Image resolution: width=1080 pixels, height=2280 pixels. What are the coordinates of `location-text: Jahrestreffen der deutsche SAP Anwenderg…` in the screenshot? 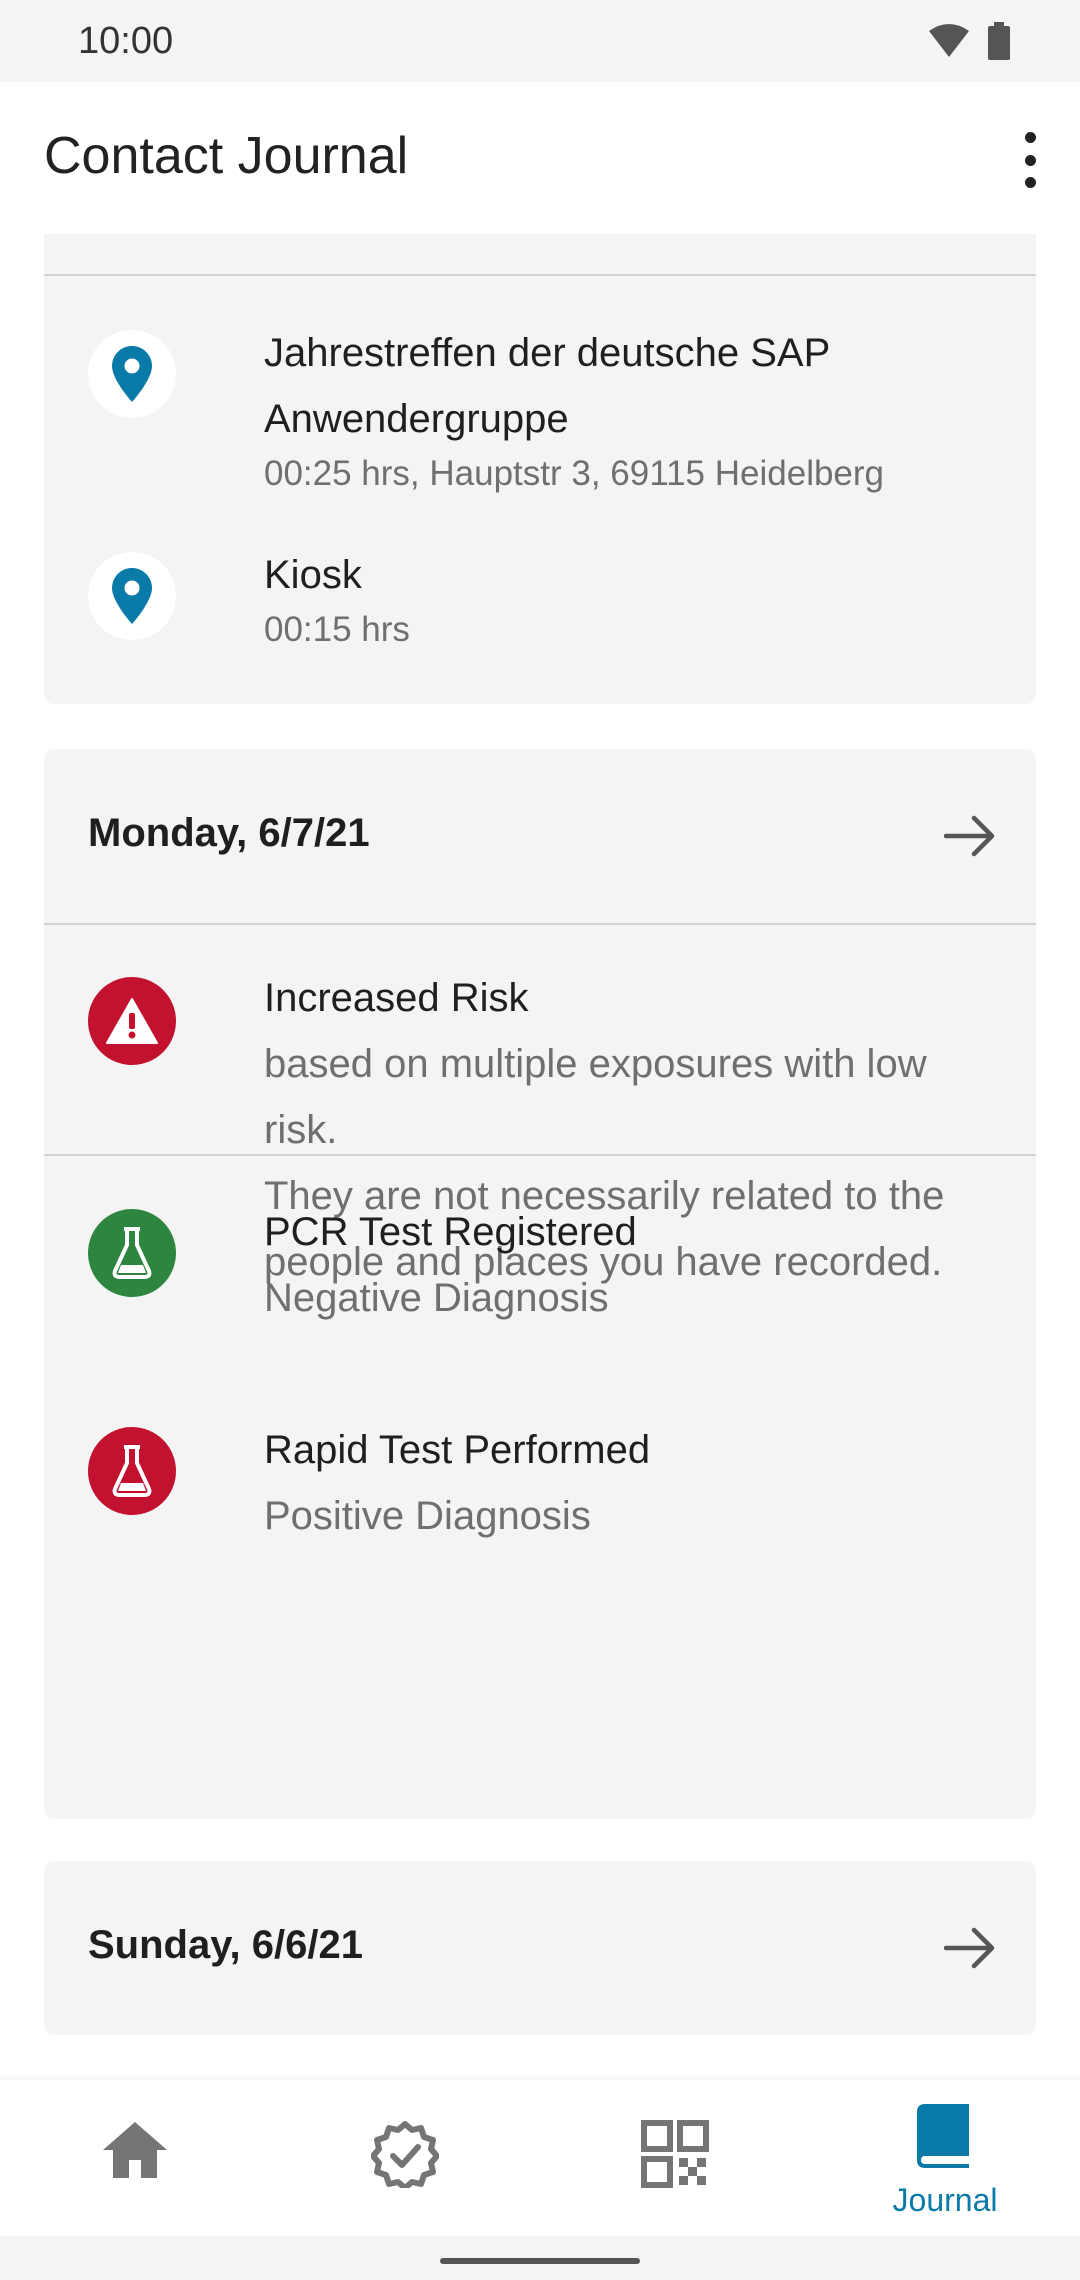 It's located at (654, 408).